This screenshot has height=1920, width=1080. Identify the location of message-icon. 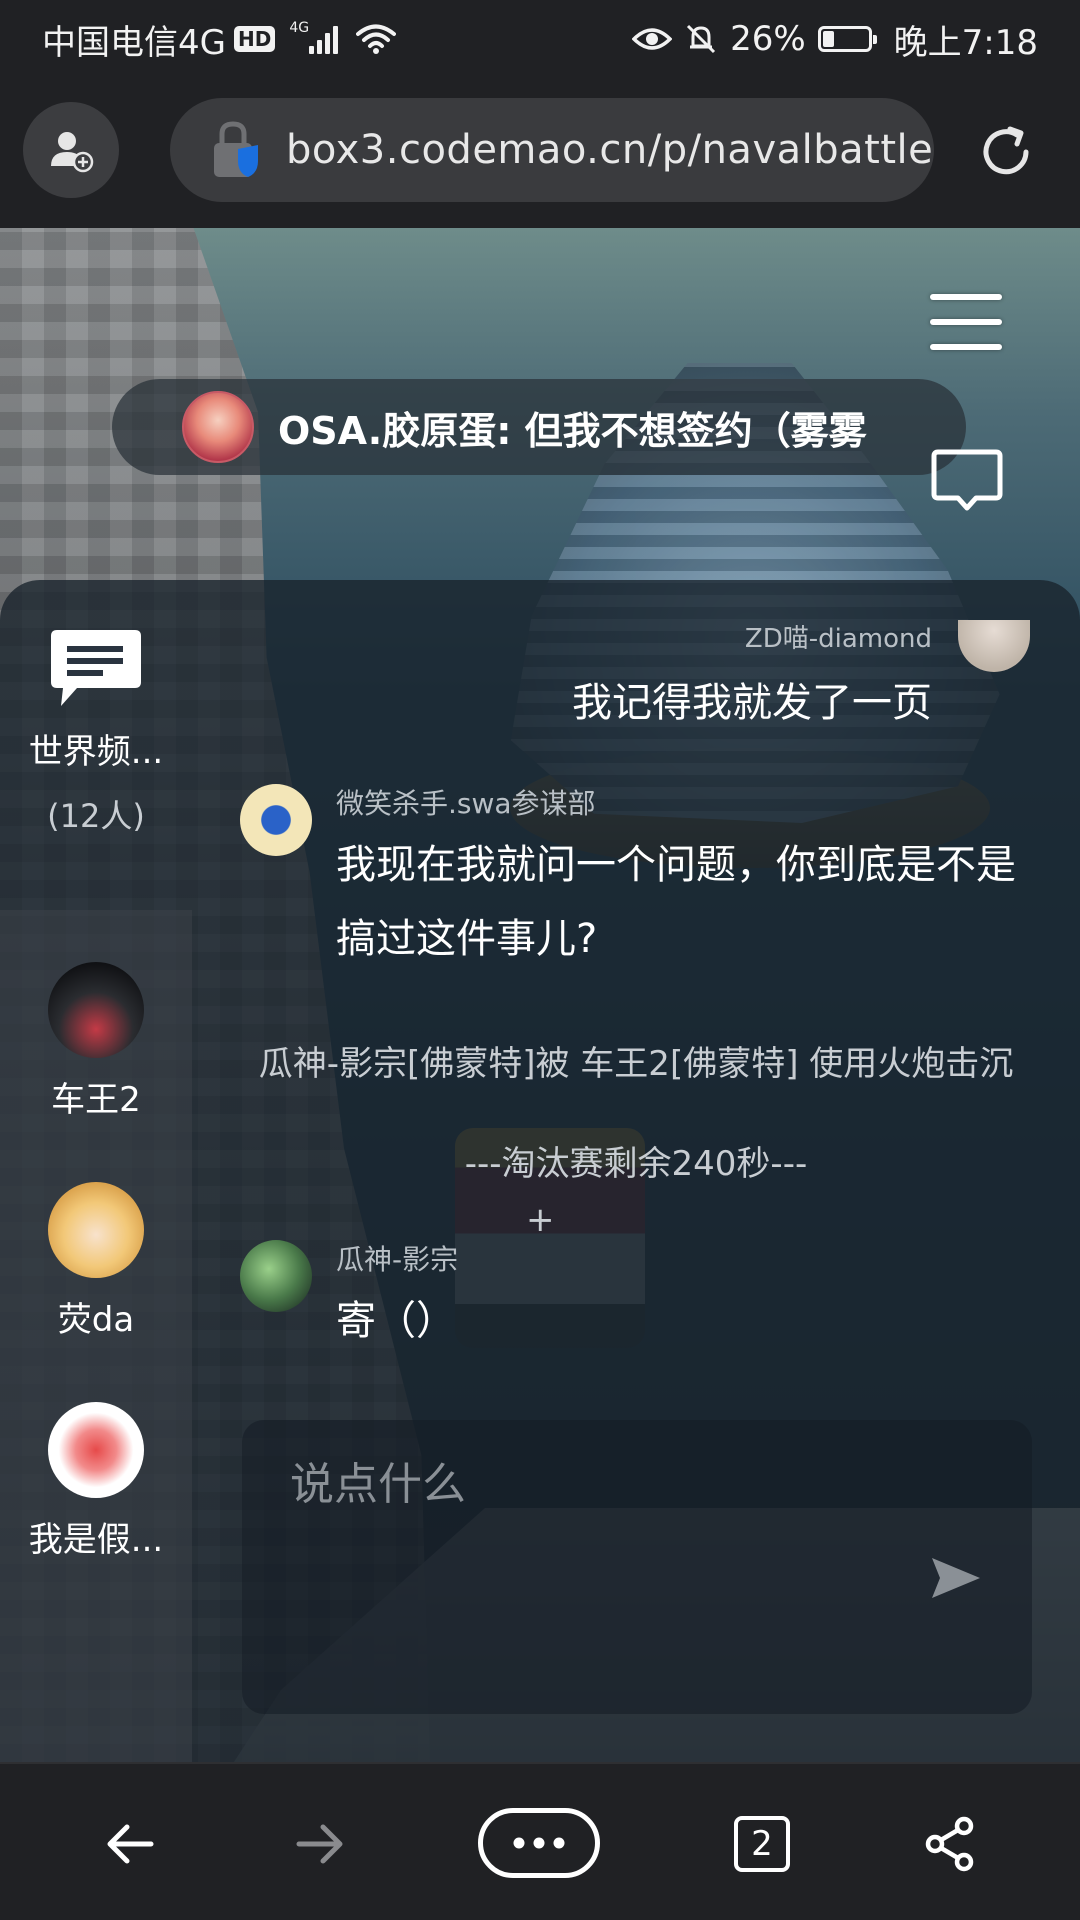
(96, 668).